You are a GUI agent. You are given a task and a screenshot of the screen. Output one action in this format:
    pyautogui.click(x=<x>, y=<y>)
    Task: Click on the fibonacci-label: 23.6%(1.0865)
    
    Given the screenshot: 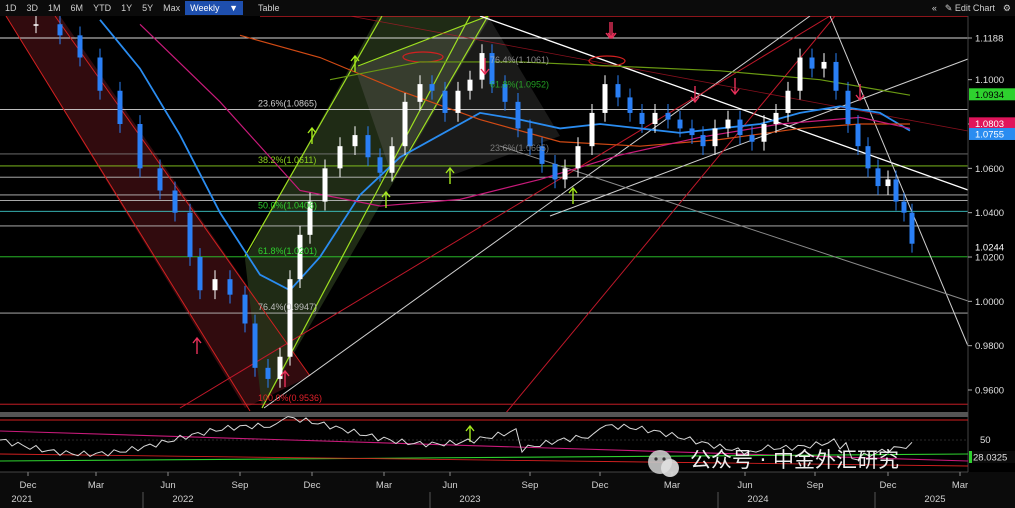 What is the action you would take?
    pyautogui.click(x=287, y=104)
    